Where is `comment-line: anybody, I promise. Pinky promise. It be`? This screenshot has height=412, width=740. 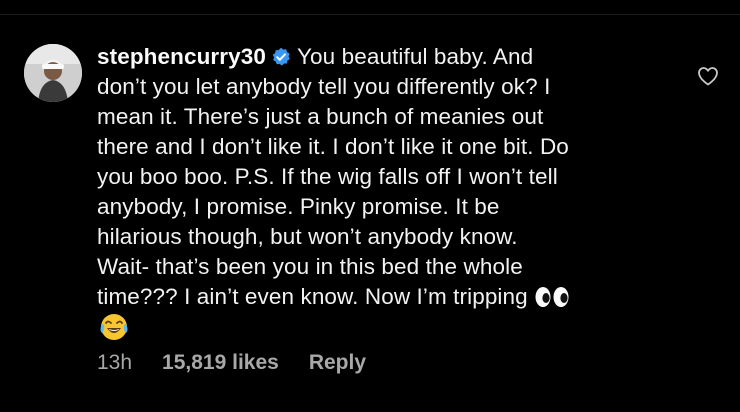
comment-line: anybody, I promise. Pinky promise. It be is located at coordinates (298, 206).